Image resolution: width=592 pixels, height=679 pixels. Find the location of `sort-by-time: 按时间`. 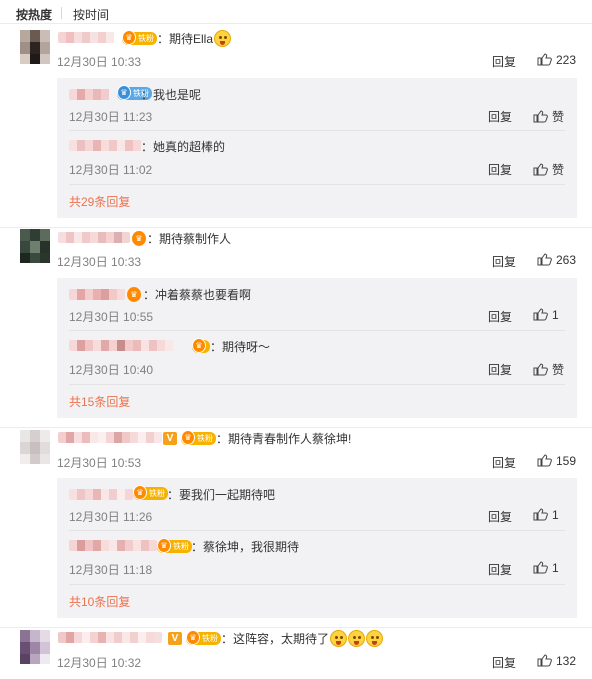

sort-by-time: 按时间 is located at coordinates (91, 14).